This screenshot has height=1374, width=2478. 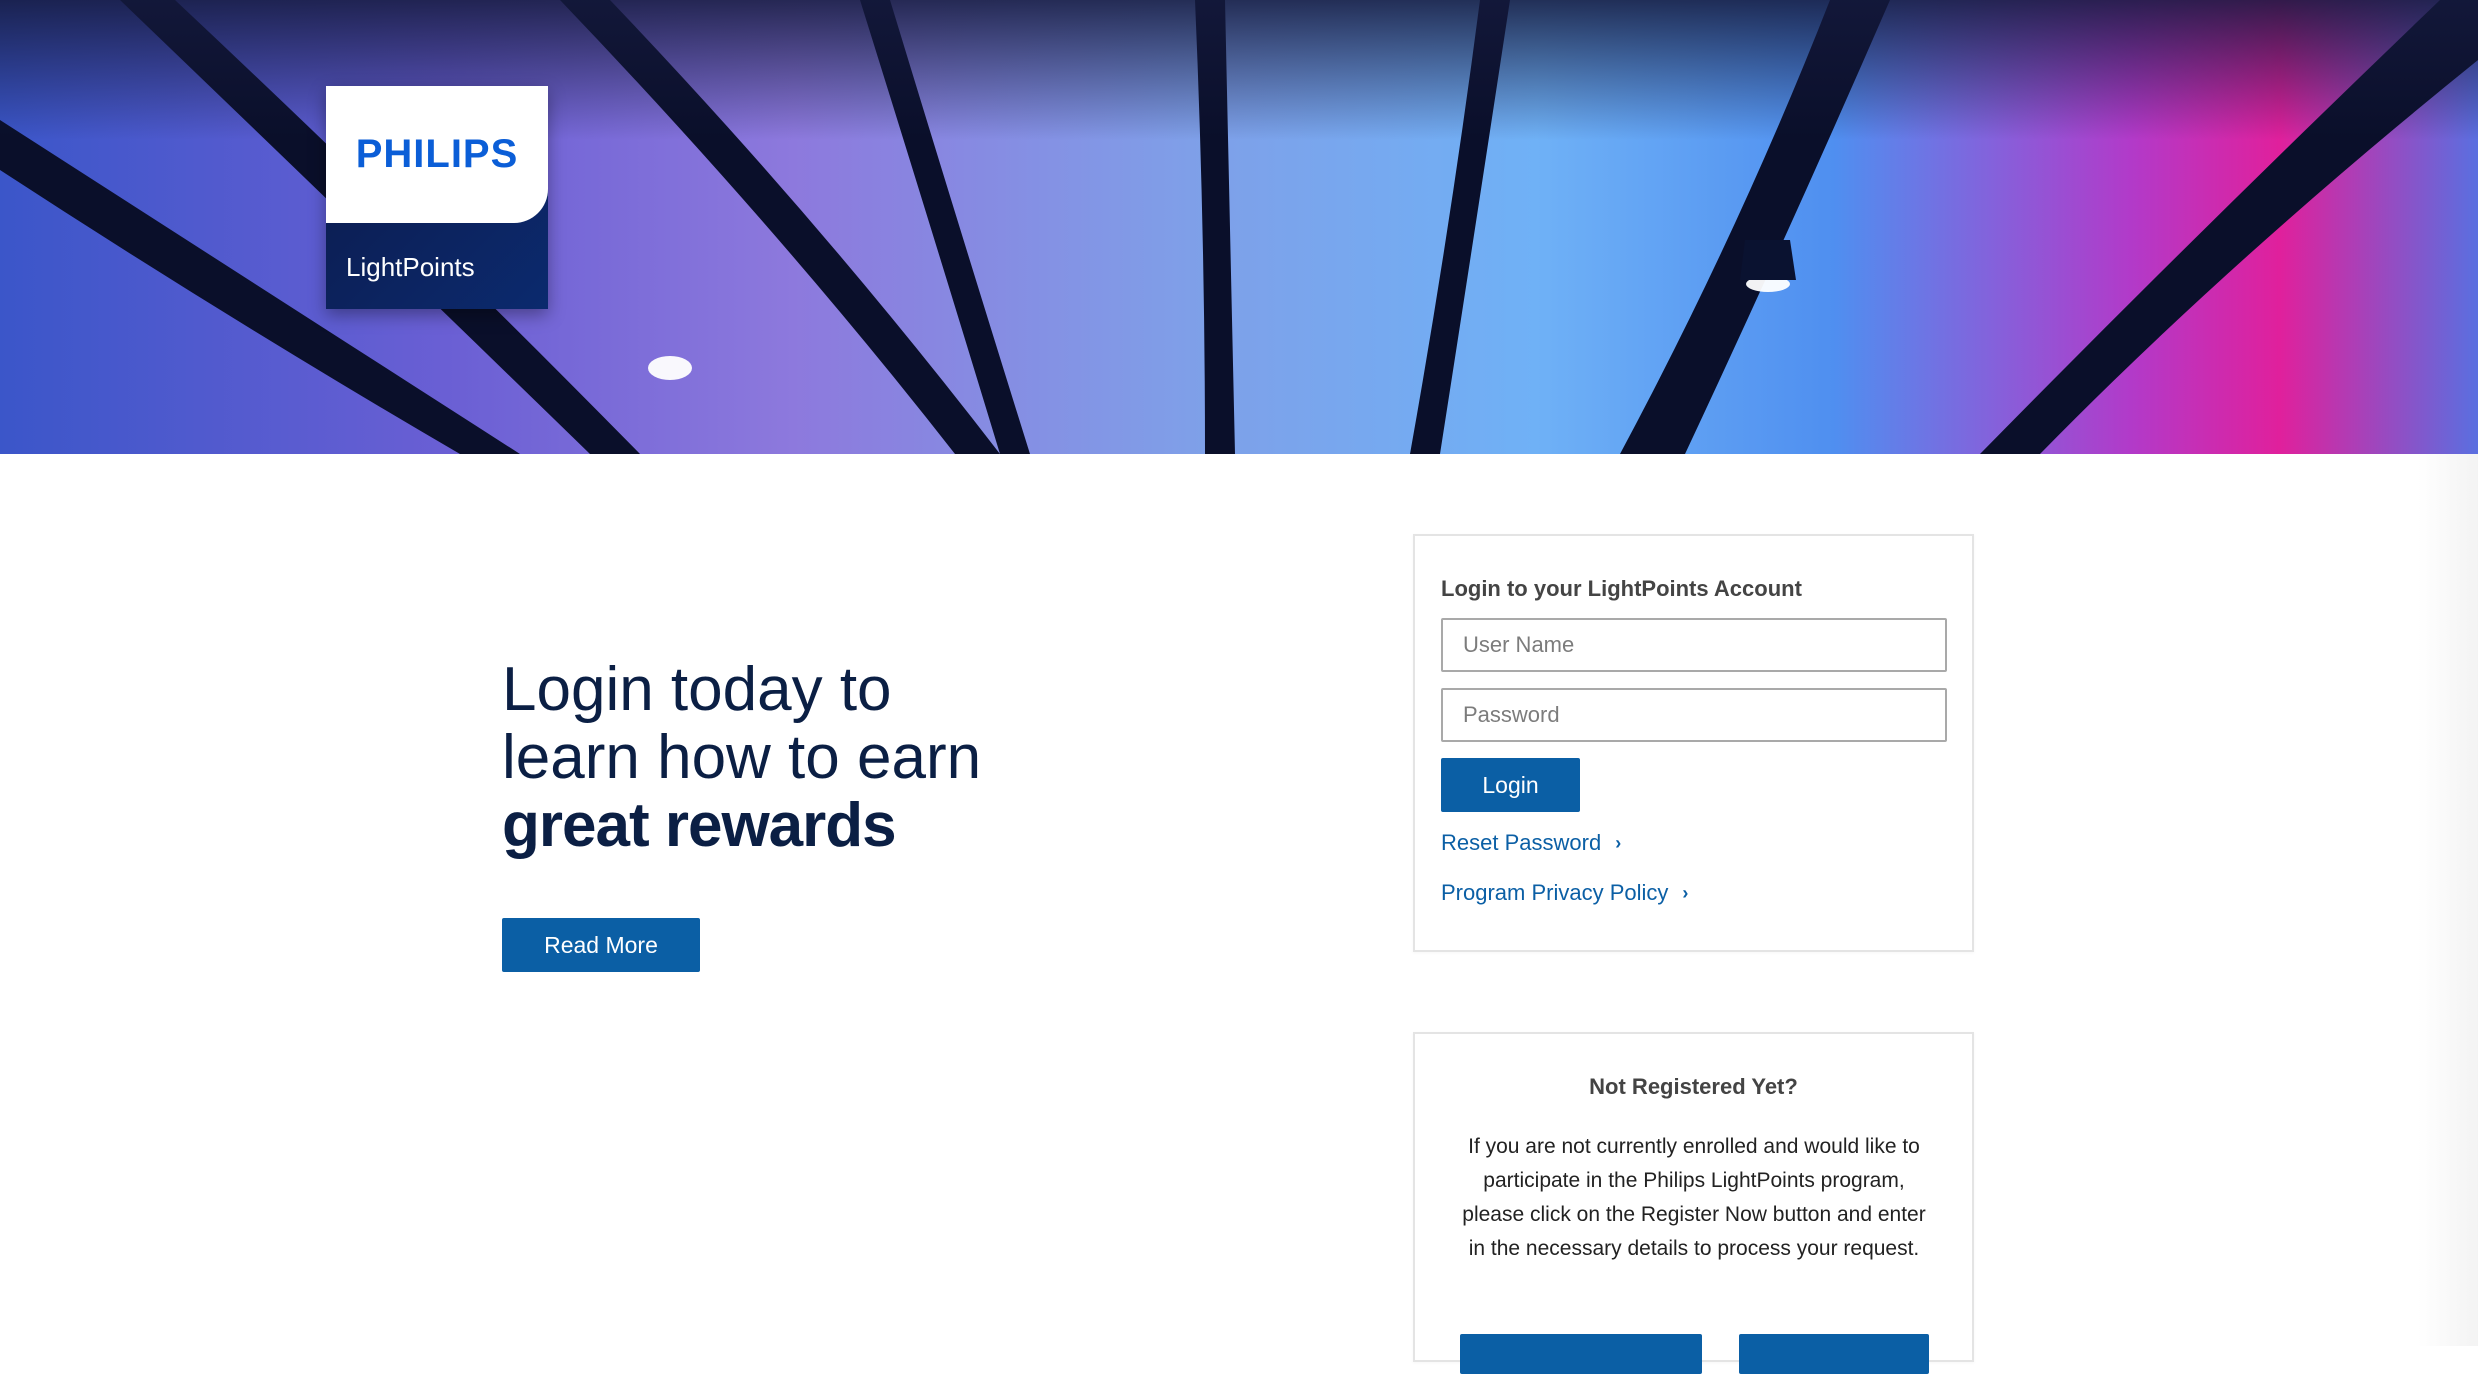 I want to click on privacy-policy-link: Program Privacy Policy ›, so click(x=1564, y=893).